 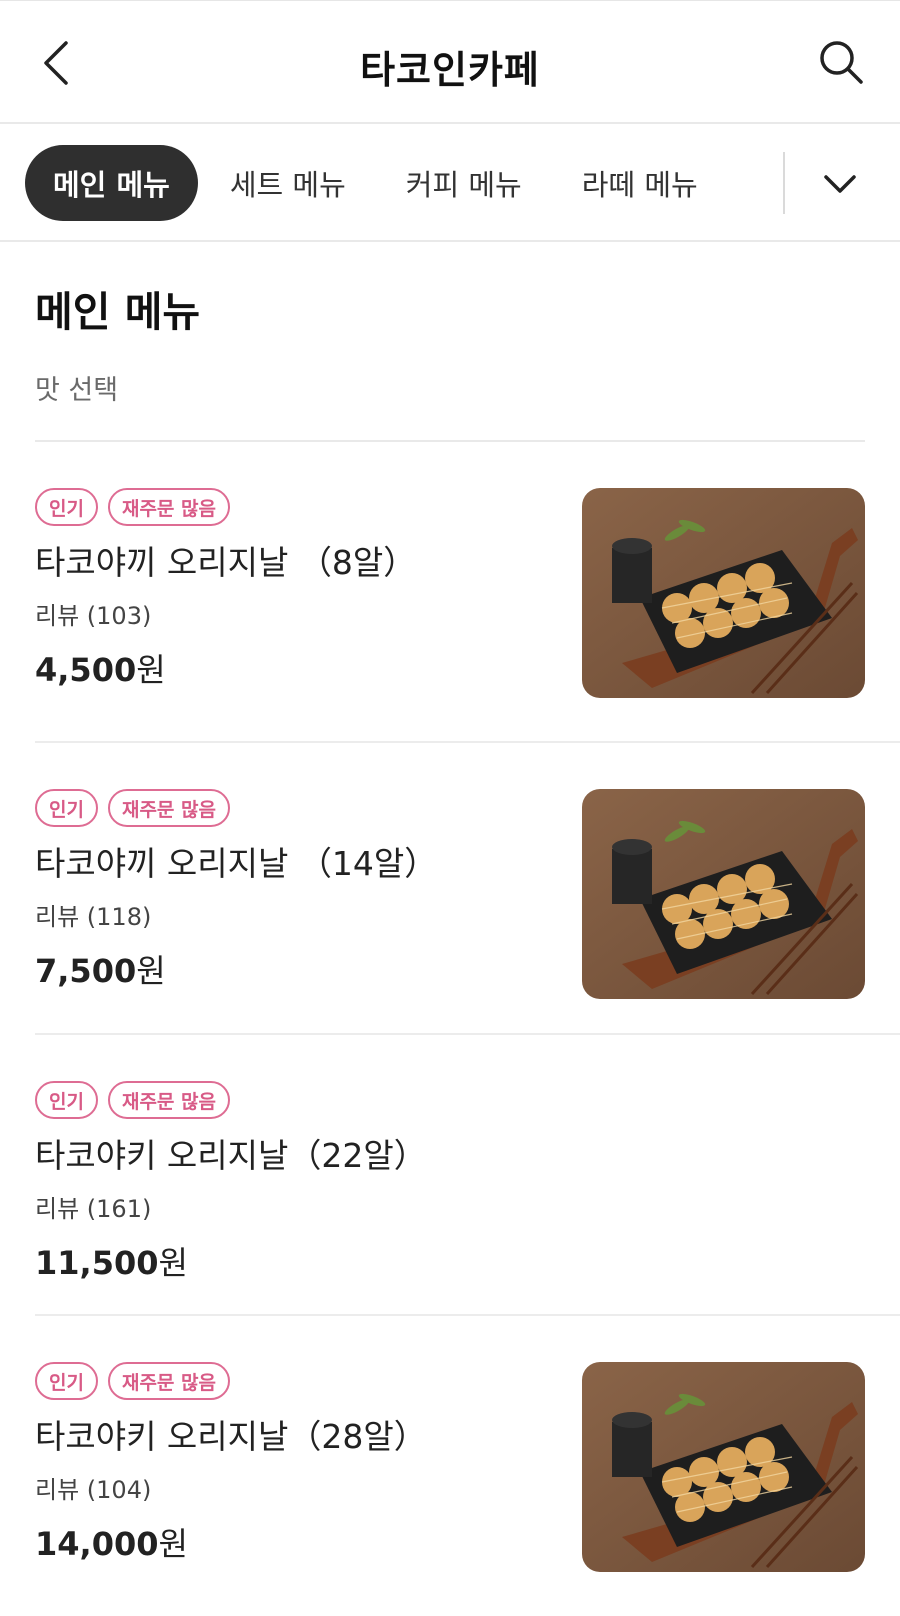 I want to click on category-tabs: 메인 메뉴 세트 메뉴 커피 메뉴 라떼 메뉴 에이, so click(x=405, y=183).